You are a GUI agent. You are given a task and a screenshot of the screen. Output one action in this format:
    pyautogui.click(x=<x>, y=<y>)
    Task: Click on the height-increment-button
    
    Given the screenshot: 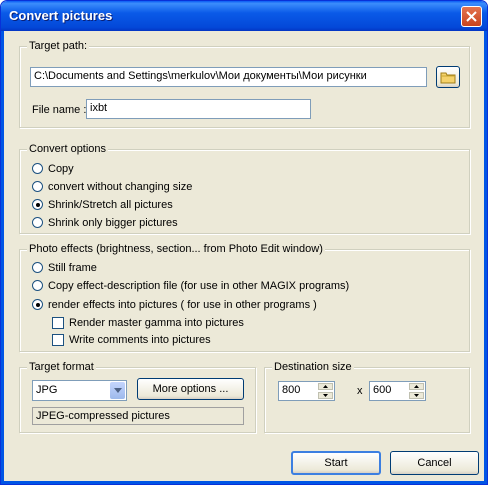 What is the action you would take?
    pyautogui.click(x=416, y=386)
    